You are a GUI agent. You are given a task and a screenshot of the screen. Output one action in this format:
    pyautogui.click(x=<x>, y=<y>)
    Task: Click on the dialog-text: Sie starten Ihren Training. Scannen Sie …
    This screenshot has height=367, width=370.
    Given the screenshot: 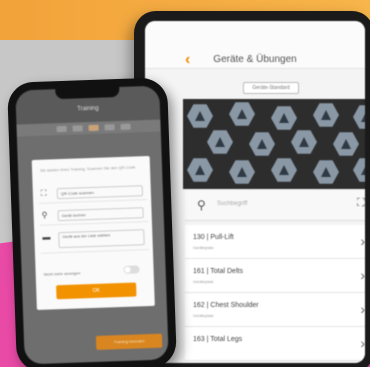 What is the action you would take?
    pyautogui.click(x=87, y=168)
    